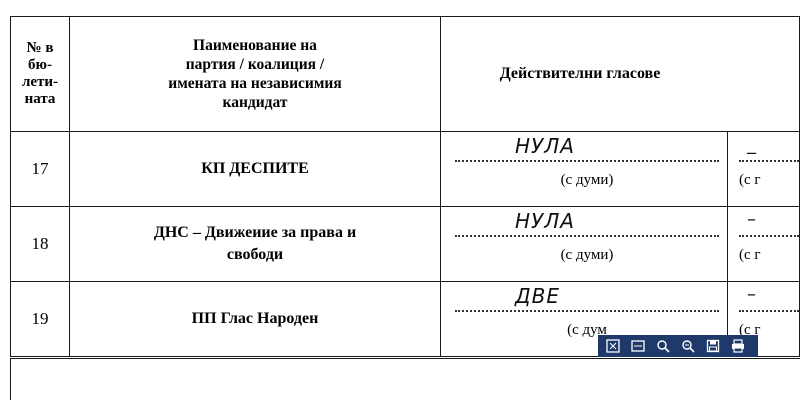  What do you see at coordinates (255, 319) in the screenshot?
I see `party-name: ПП Глас Народен` at bounding box center [255, 319].